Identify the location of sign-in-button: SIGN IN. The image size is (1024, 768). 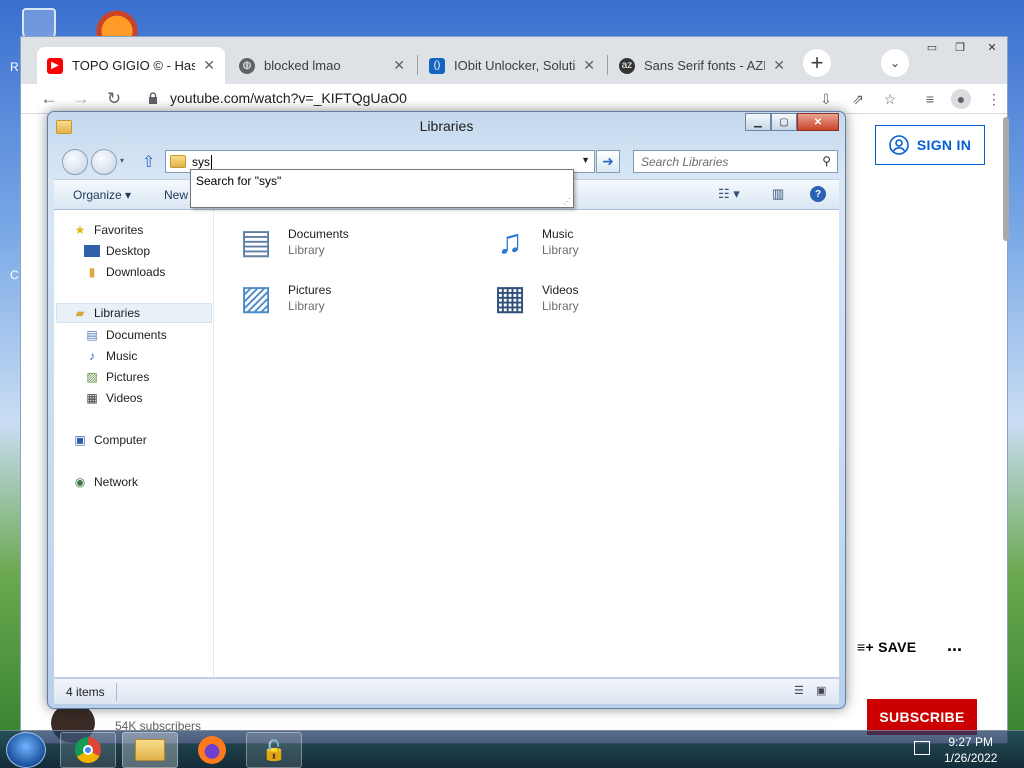
(930, 145).